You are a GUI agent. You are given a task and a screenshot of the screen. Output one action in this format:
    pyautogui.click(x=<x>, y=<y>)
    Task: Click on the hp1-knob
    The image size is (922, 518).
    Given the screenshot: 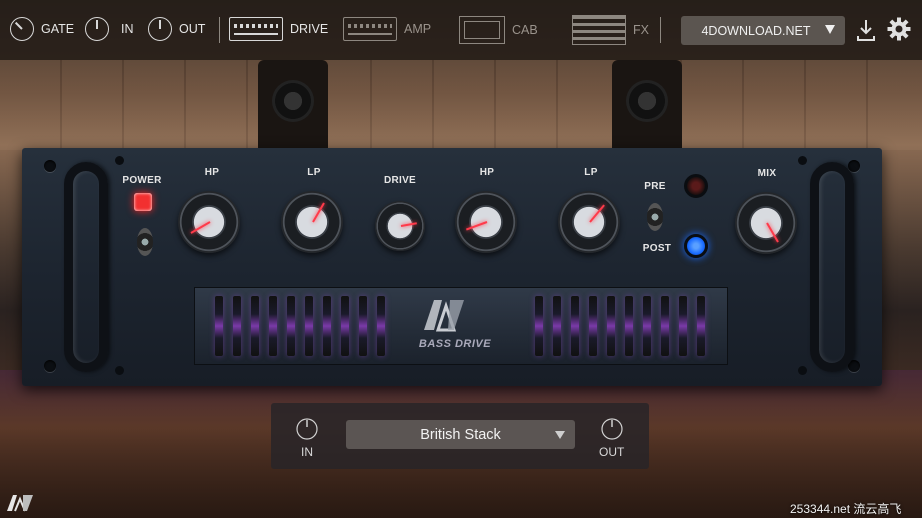 What is the action you would take?
    pyautogui.click(x=209, y=222)
    